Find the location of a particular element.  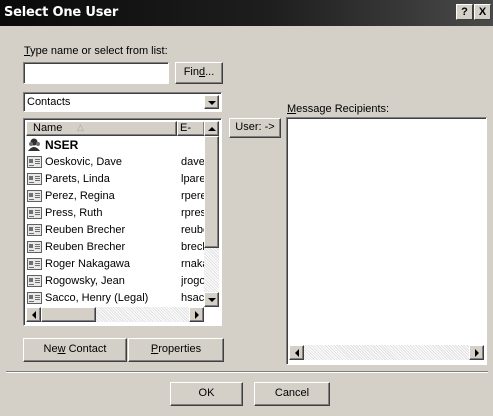

dropdown-button is located at coordinates (211, 102).